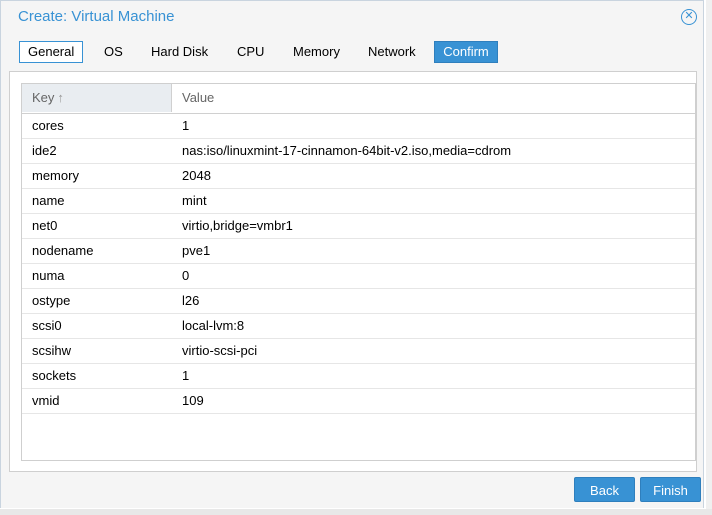 Image resolution: width=712 pixels, height=515 pixels. What do you see at coordinates (54, 375) in the screenshot?
I see `row-key: sockets` at bounding box center [54, 375].